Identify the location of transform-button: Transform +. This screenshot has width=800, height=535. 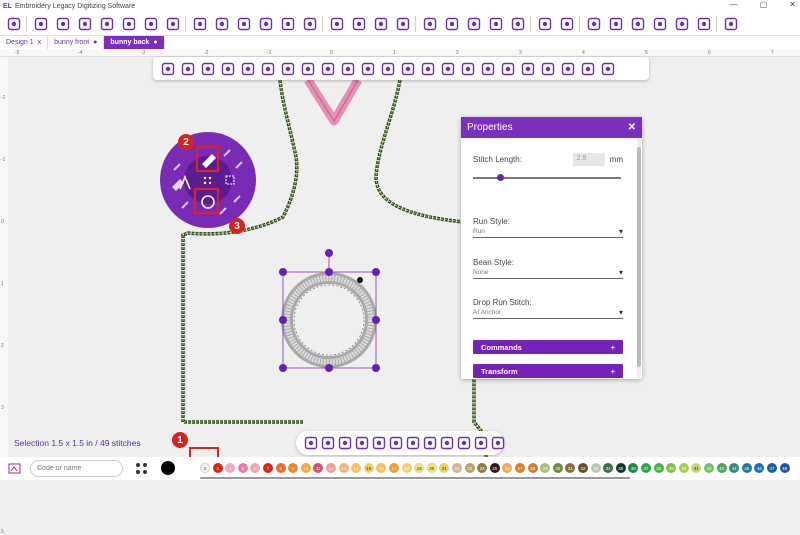
(548, 371).